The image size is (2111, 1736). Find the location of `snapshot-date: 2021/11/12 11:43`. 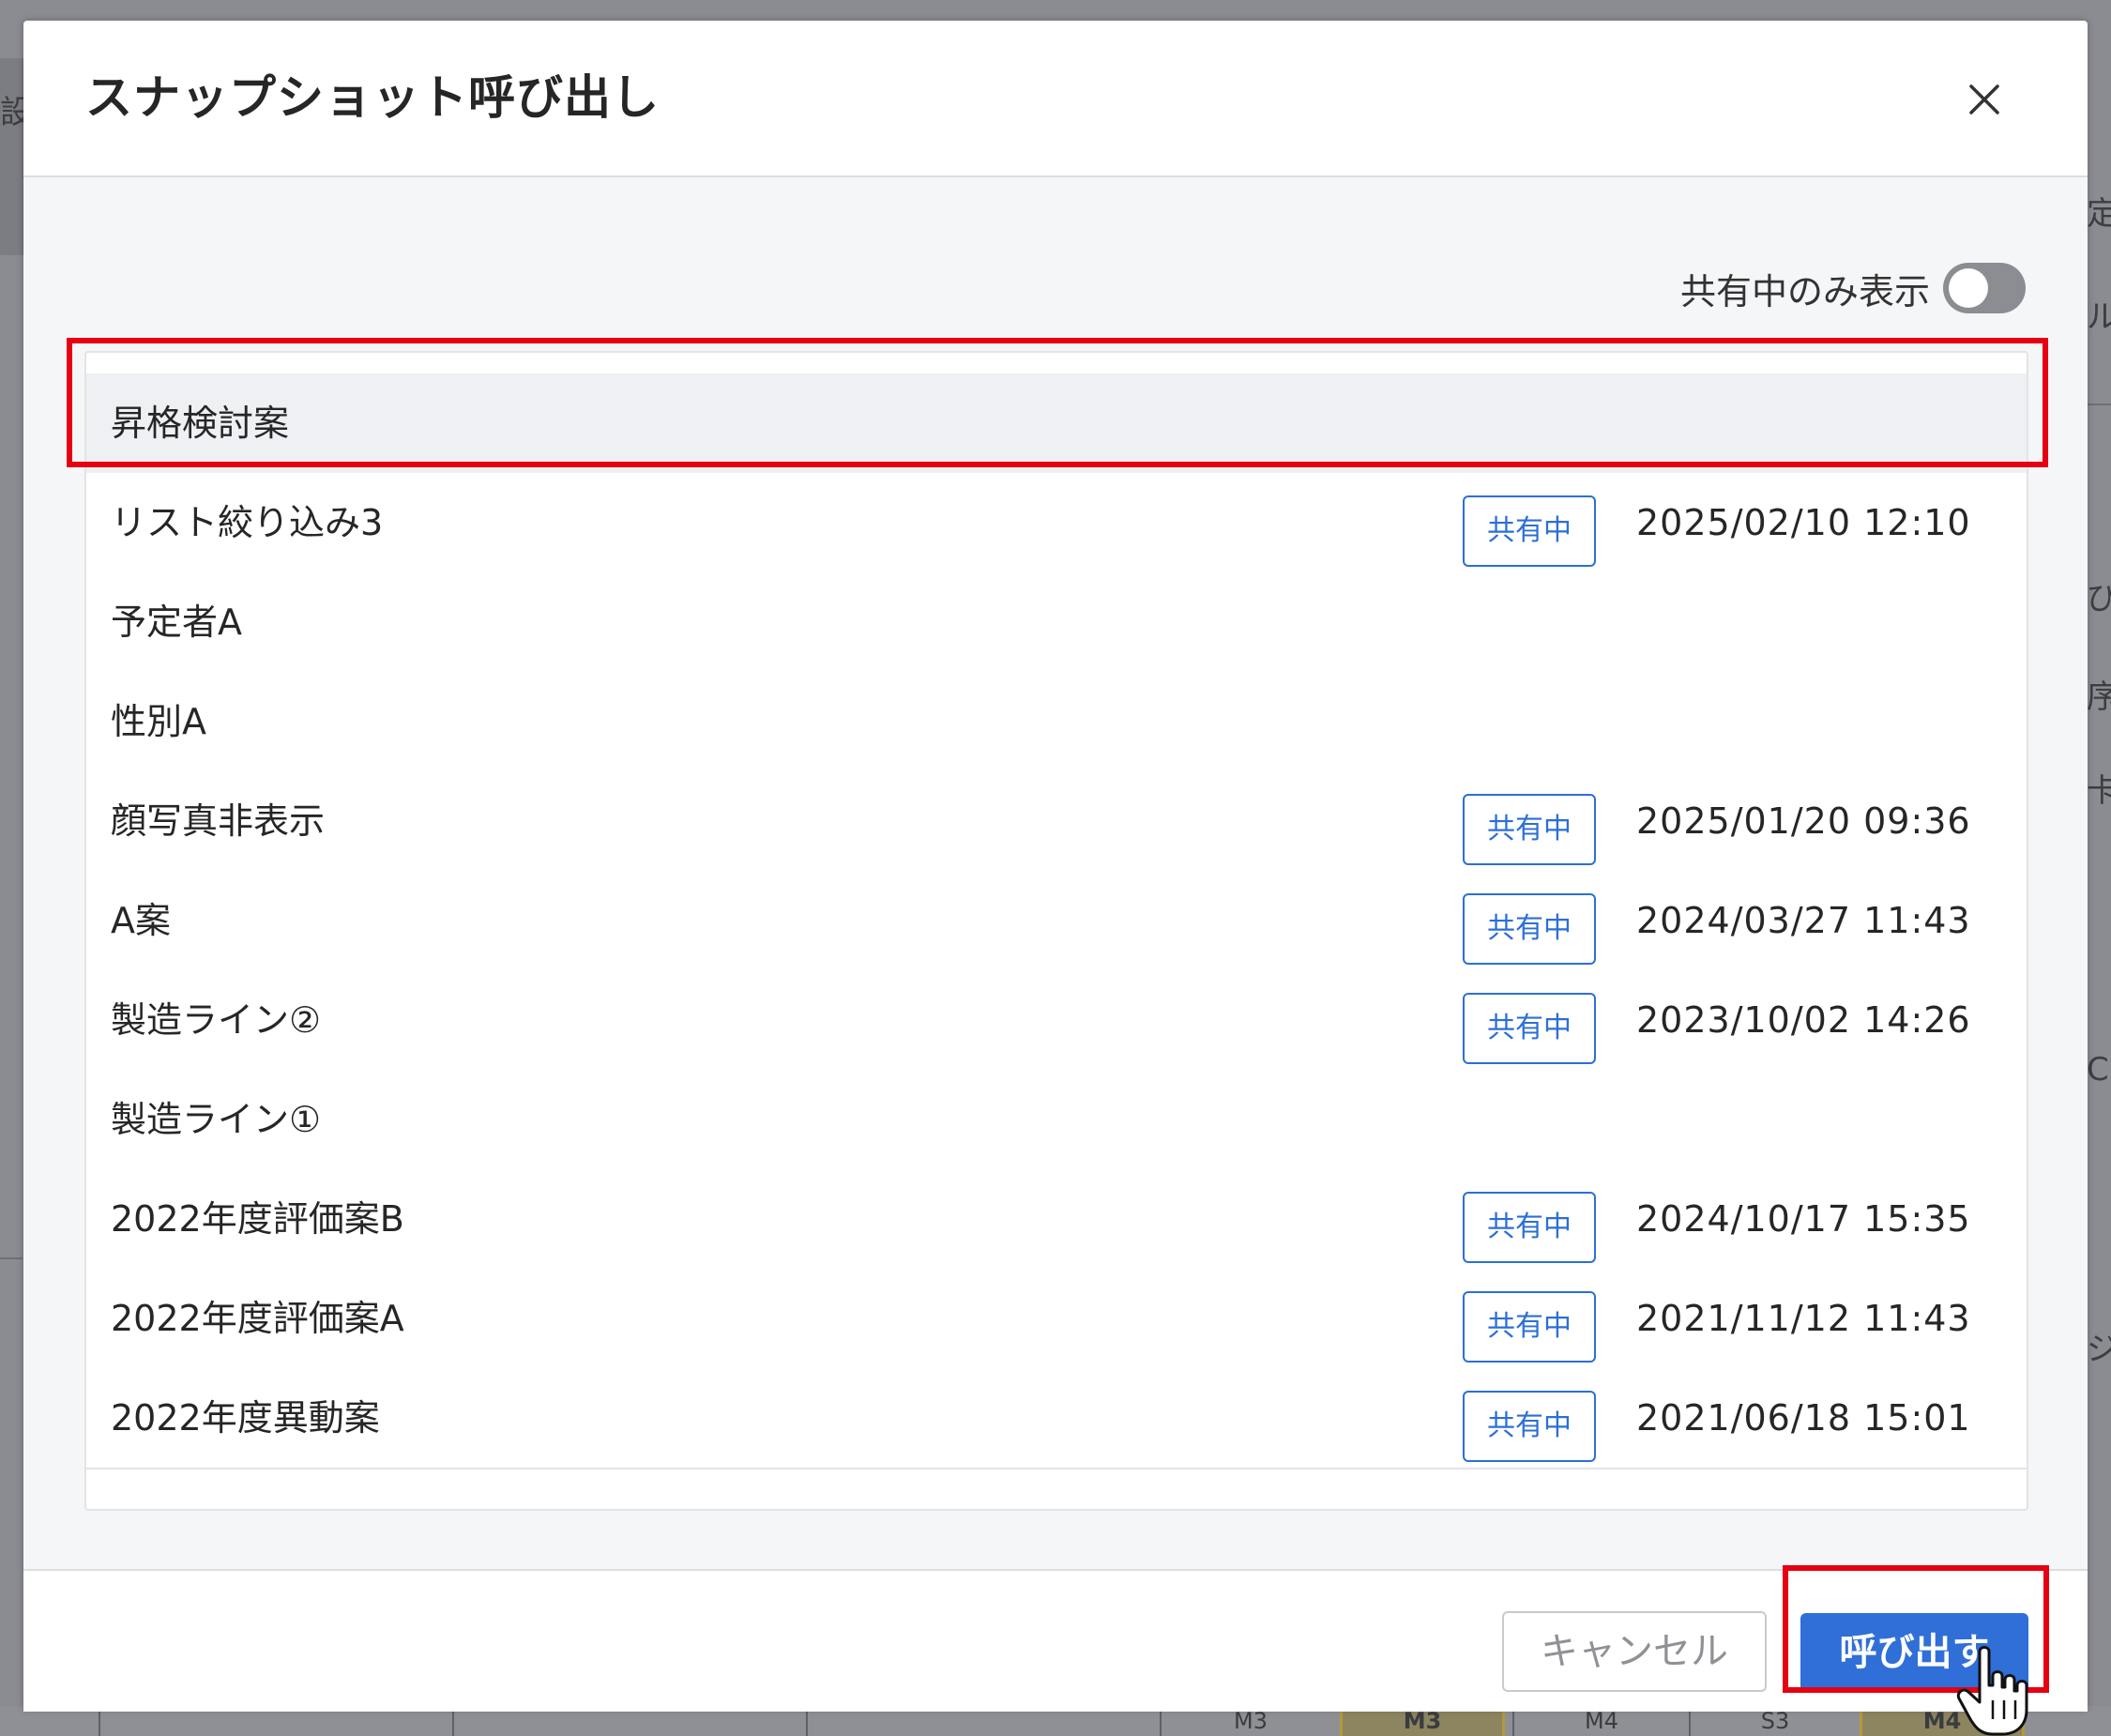

snapshot-date: 2021/11/12 11:43 is located at coordinates (1803, 1318).